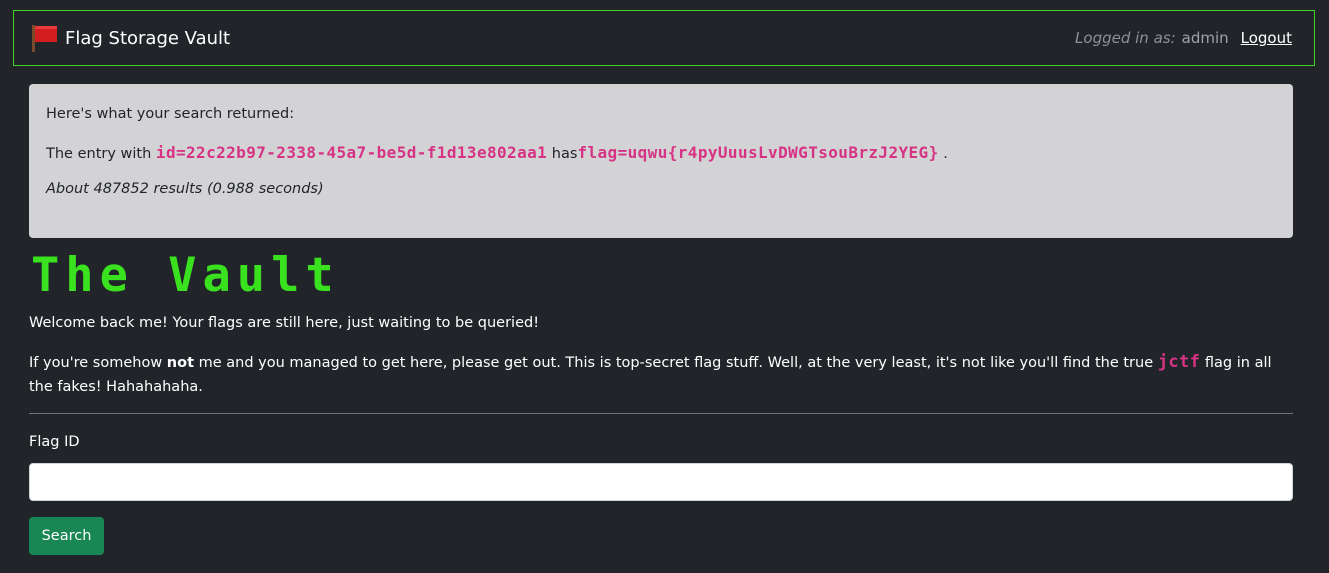  What do you see at coordinates (1266, 38) in the screenshot?
I see `logout-link: Logout` at bounding box center [1266, 38].